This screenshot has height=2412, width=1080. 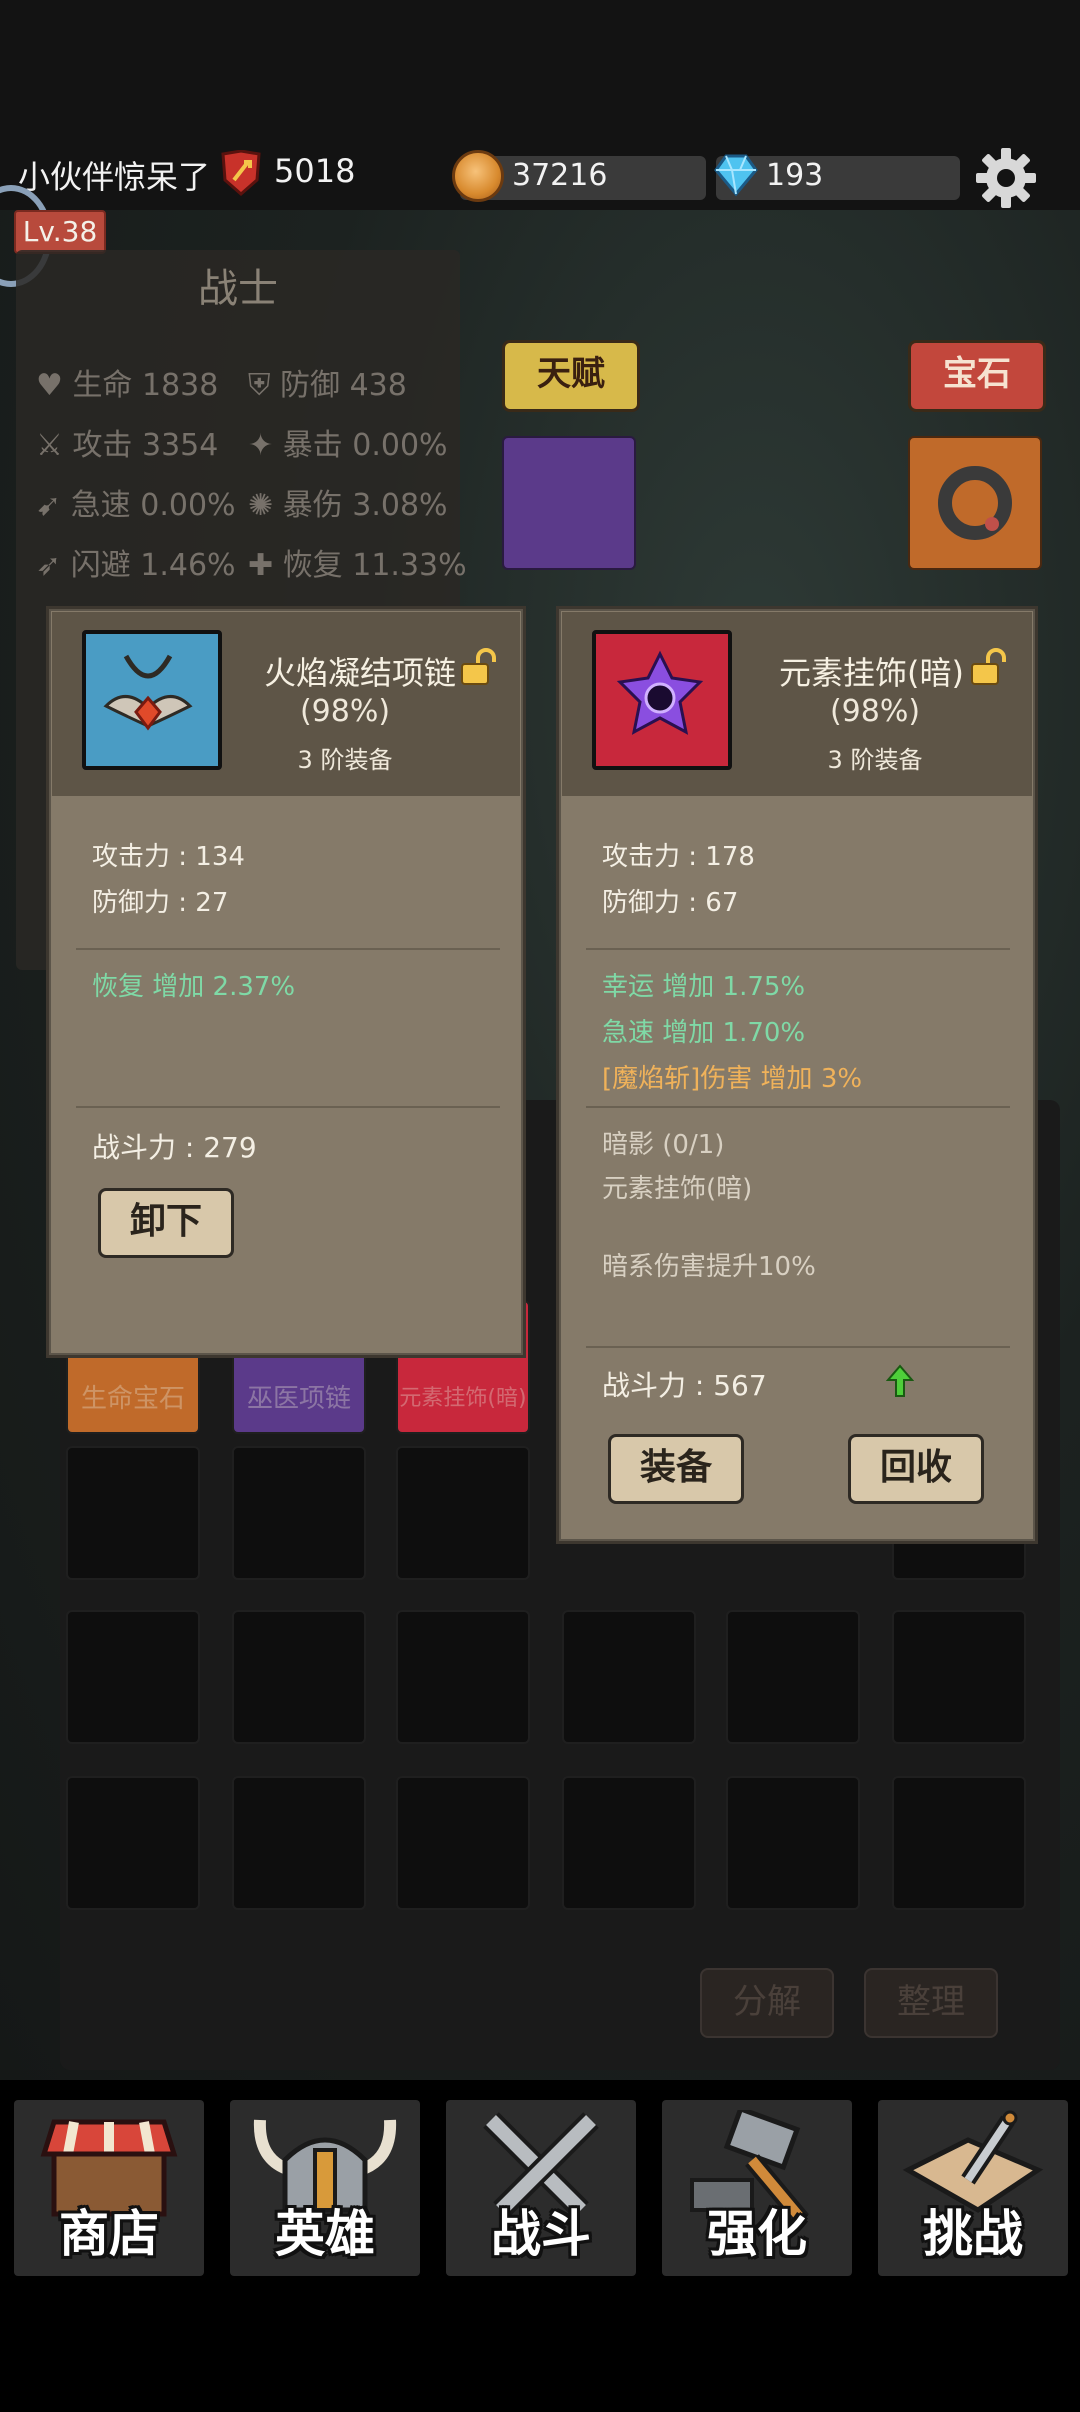 I want to click on stat-regen: ✚ 恢复 11.33%, so click(x=357, y=565).